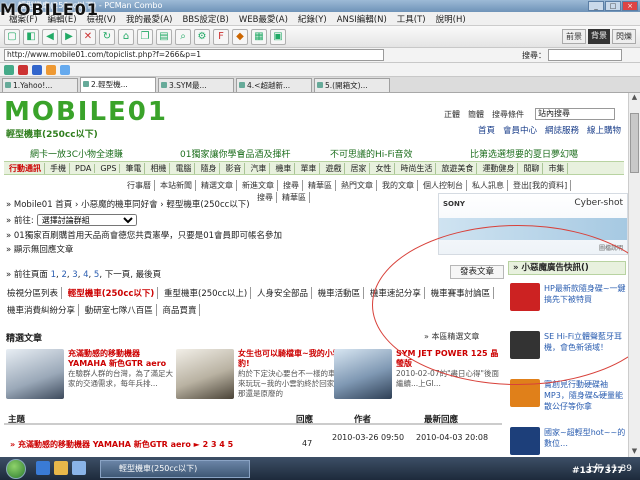  Describe the element at coordinates (488, 185) in the screenshot. I see `subnav-messages: 私人訊息` at that location.